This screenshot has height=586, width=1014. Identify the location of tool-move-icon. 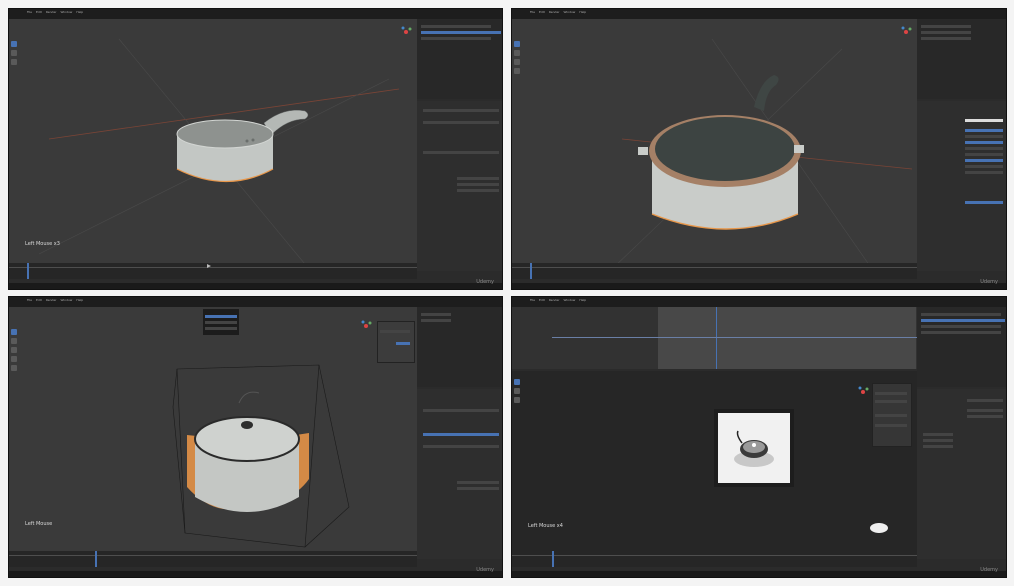
(517, 391).